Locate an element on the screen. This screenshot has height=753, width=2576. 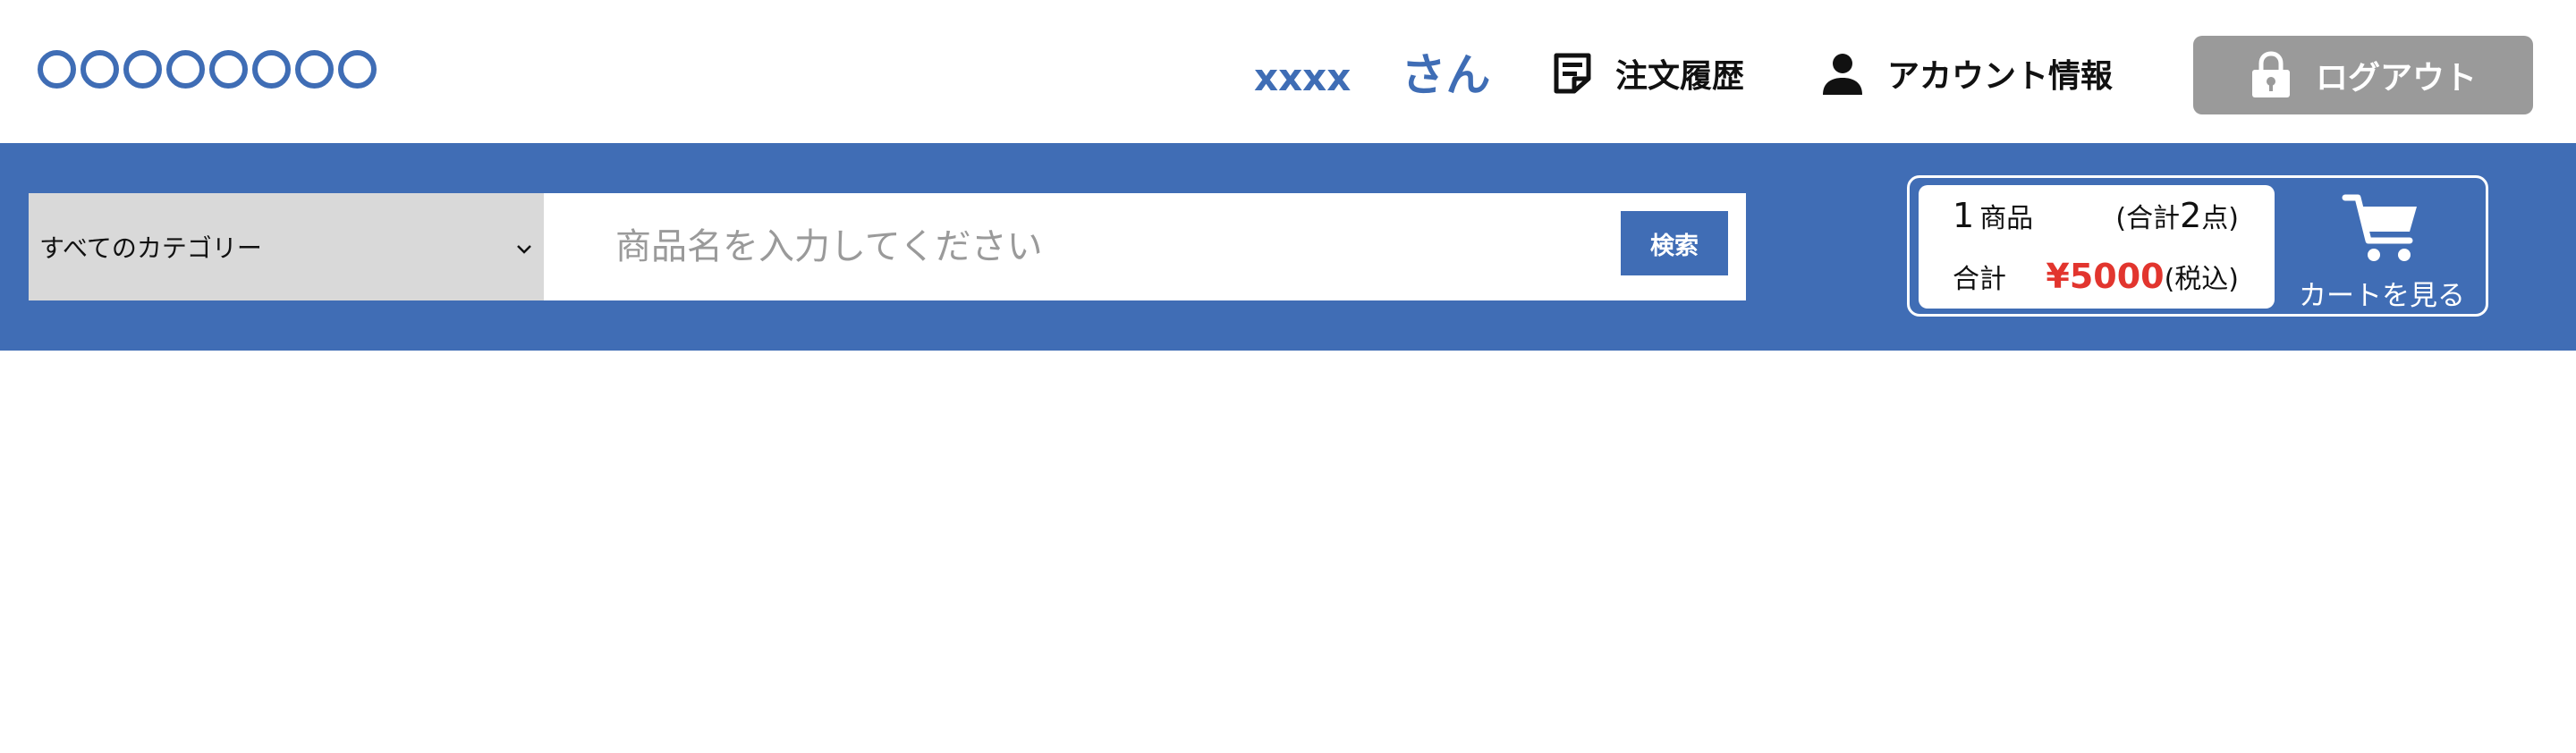
search-group: すべてのカテゴリー 検索 is located at coordinates (887, 246).